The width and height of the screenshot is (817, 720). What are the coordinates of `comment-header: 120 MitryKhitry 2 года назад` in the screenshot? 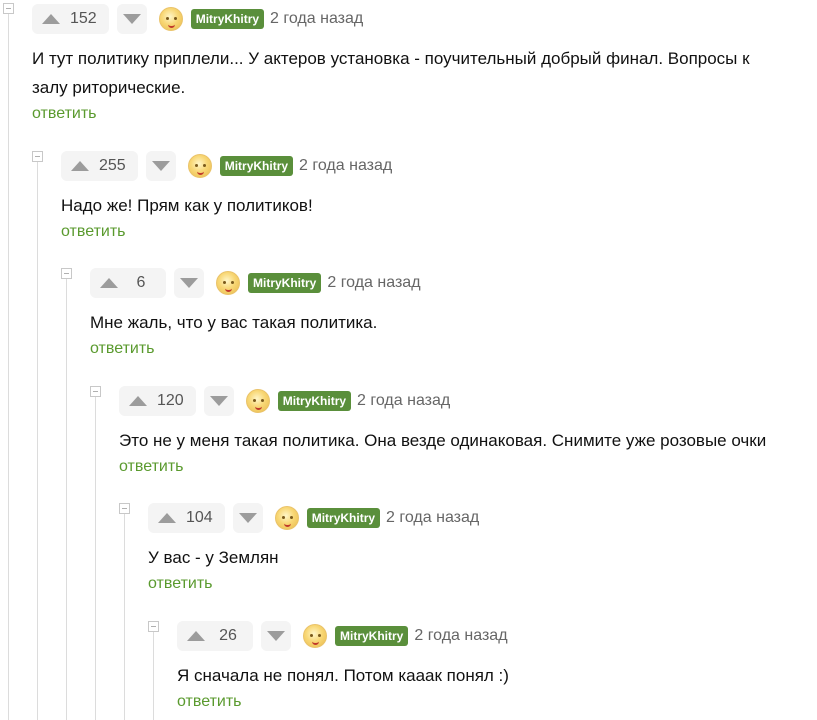 It's located at (468, 401).